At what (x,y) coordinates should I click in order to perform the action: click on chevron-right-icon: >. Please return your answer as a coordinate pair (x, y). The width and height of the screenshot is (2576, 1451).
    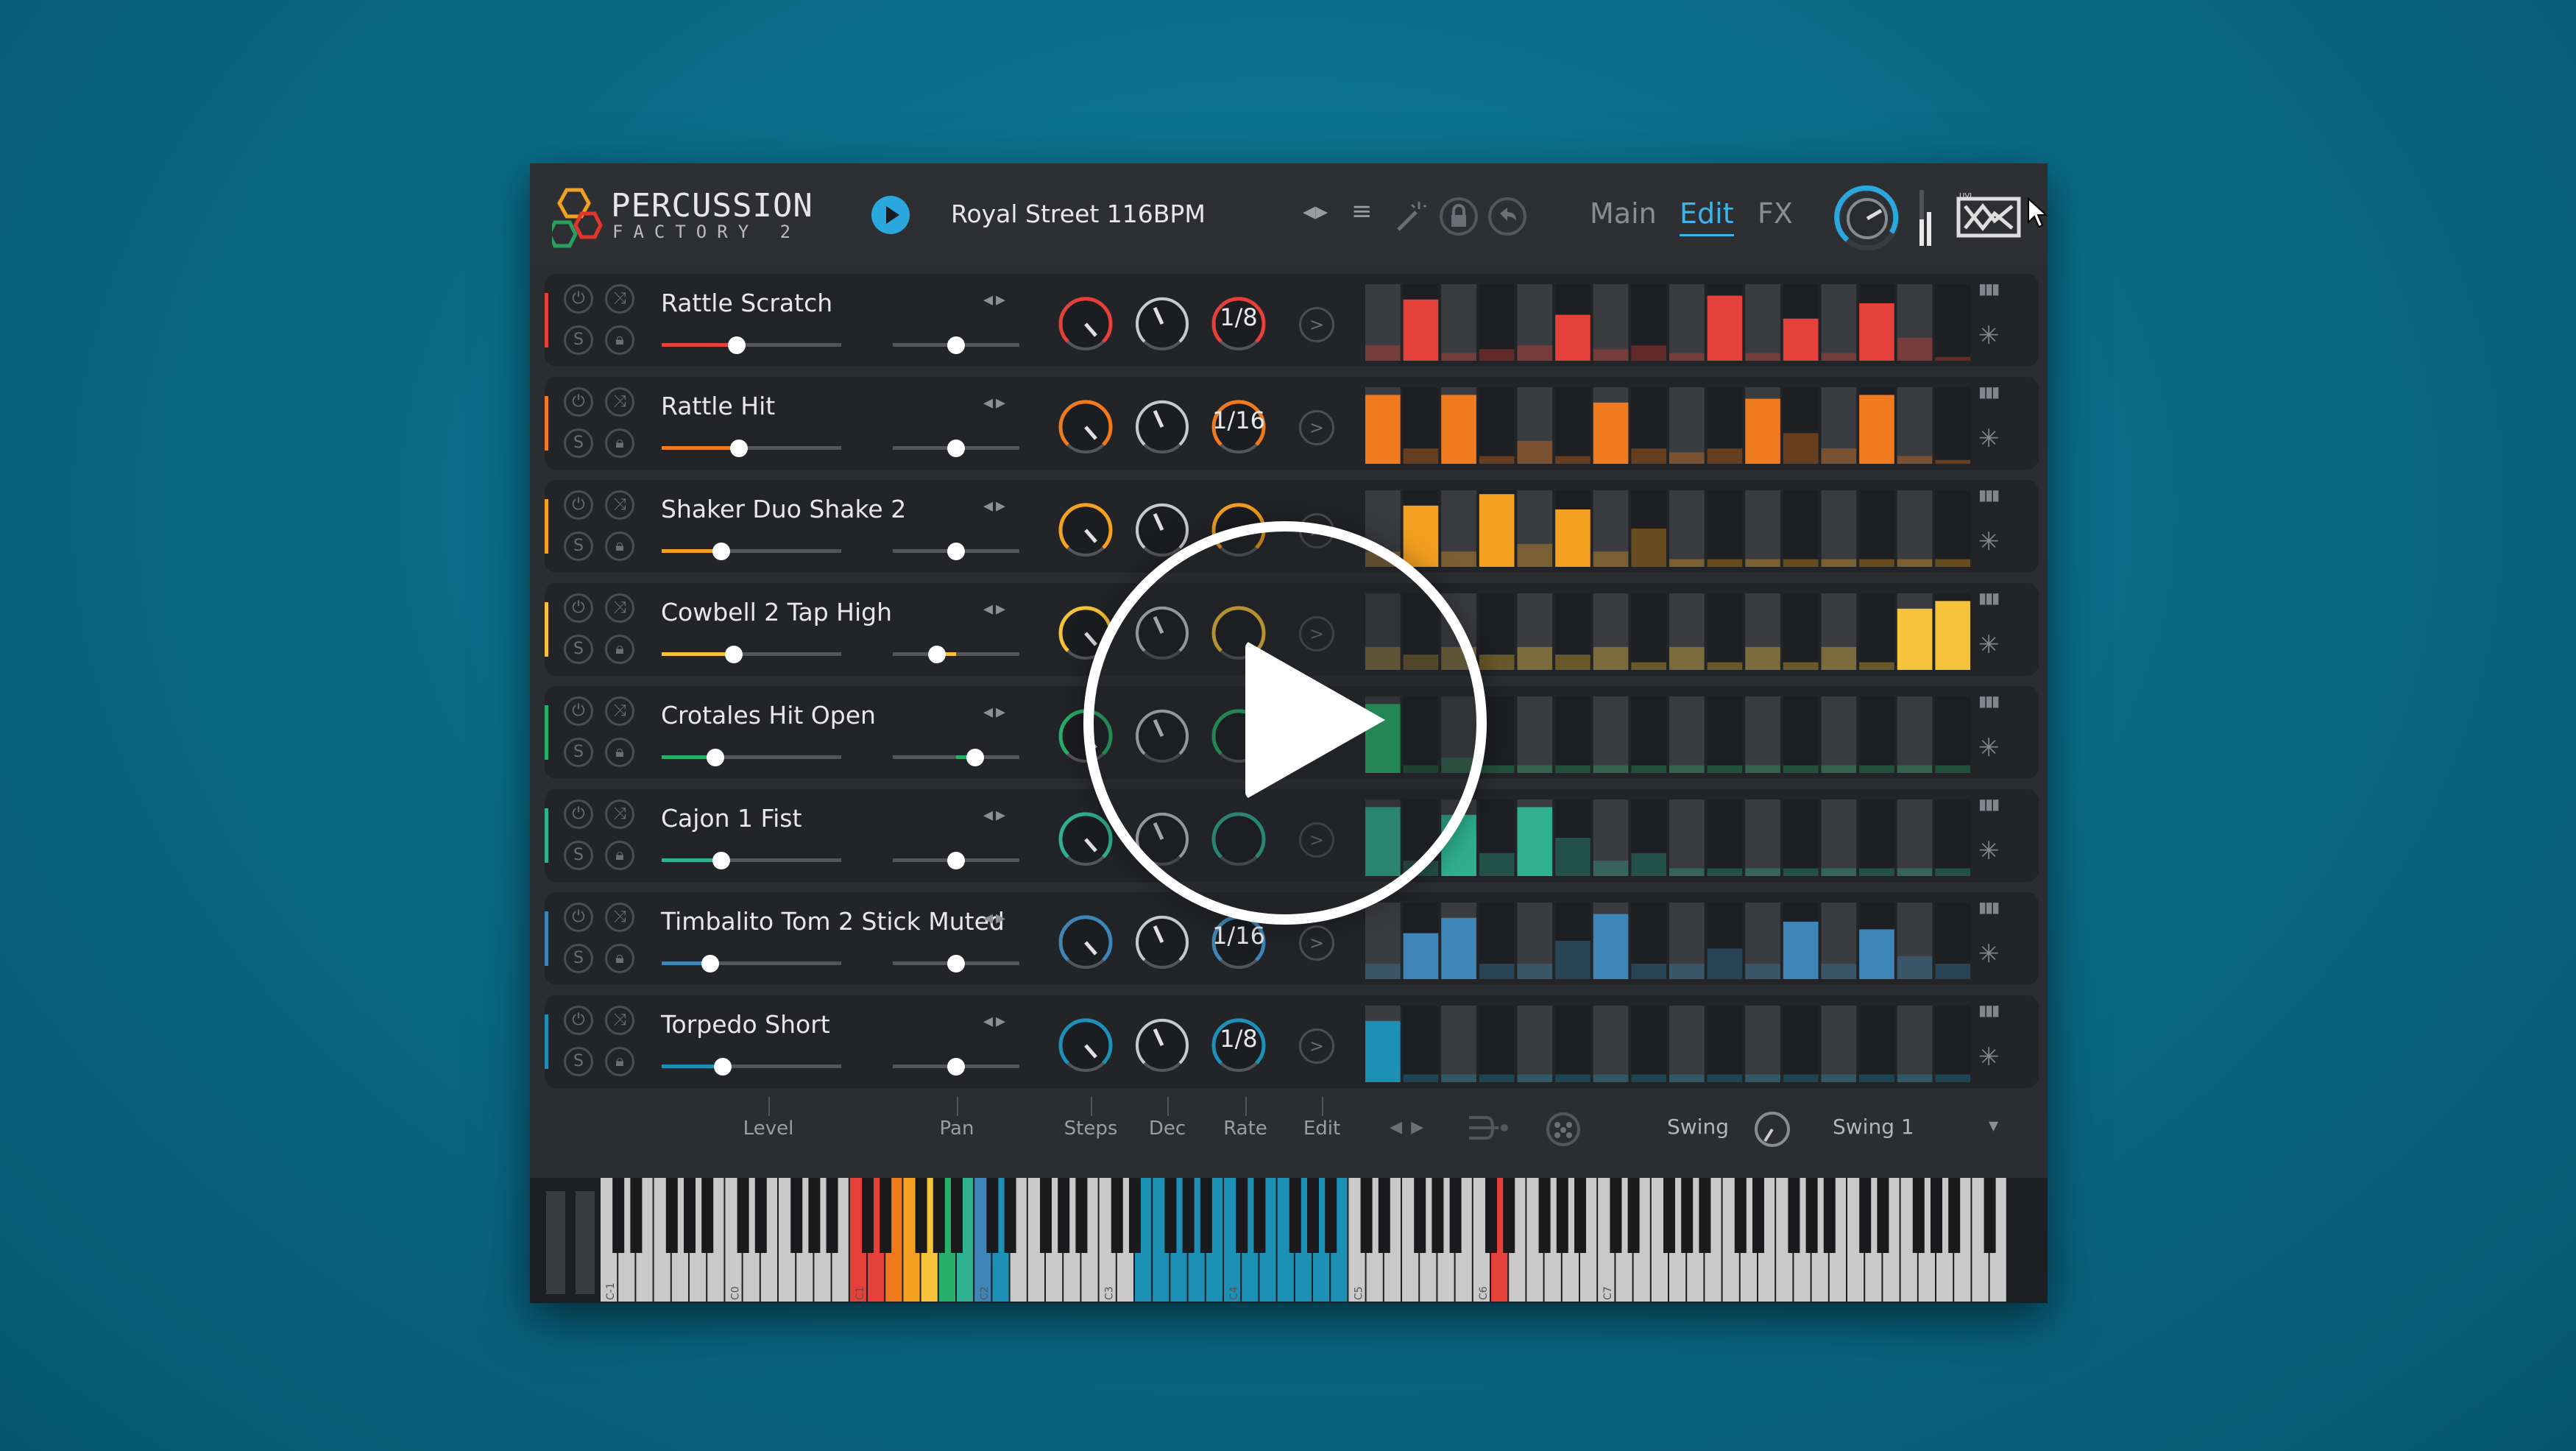
    Looking at the image, I should click on (1316, 943).